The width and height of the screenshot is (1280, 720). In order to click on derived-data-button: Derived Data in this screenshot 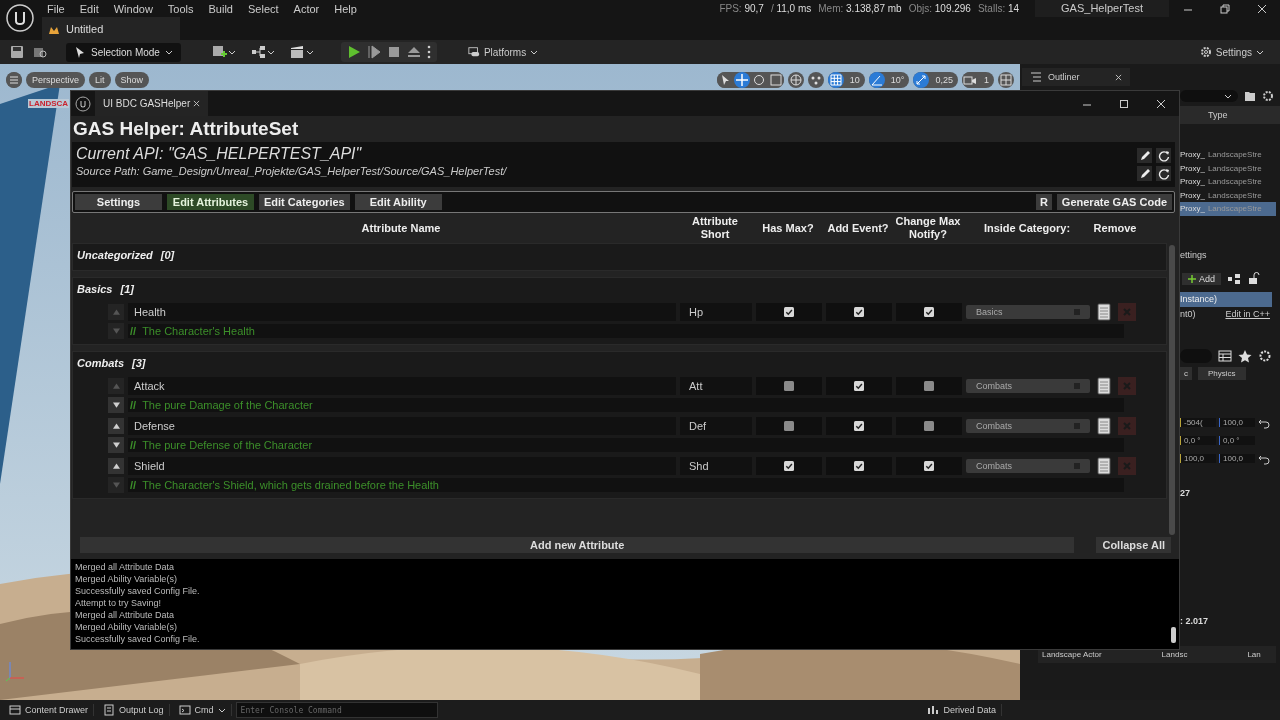, I will do `click(962, 710)`.